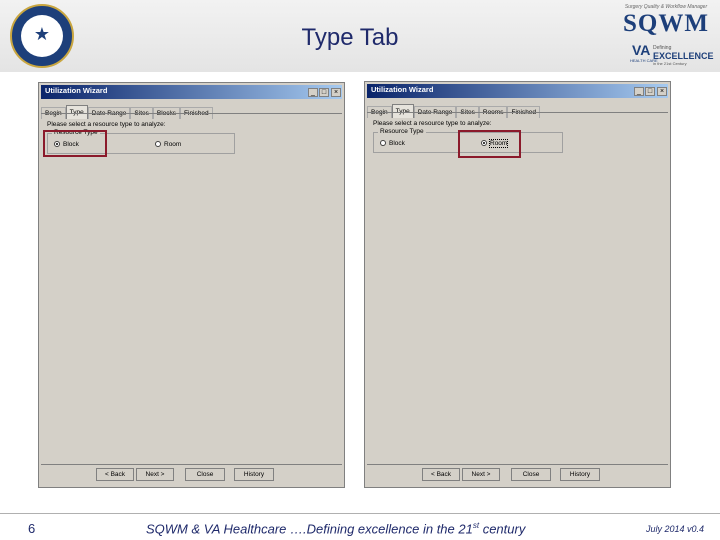  Describe the element at coordinates (191, 92) in the screenshot. I see `left-titlebar: Utilization Wizard _ □ ×` at that location.